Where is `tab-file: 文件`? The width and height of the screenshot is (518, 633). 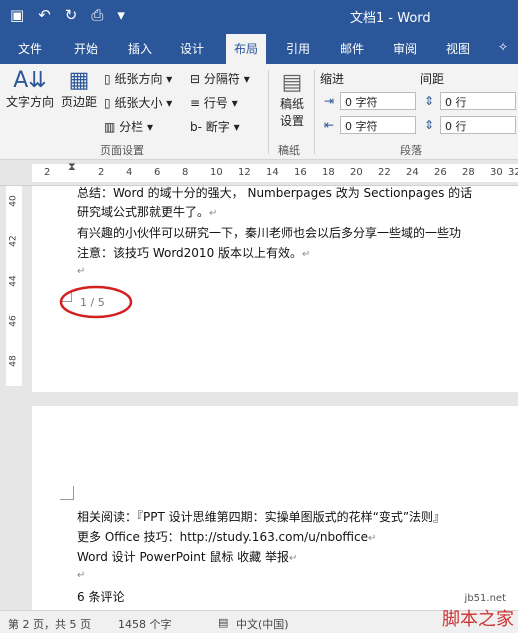 tab-file: 文件 is located at coordinates (30, 48).